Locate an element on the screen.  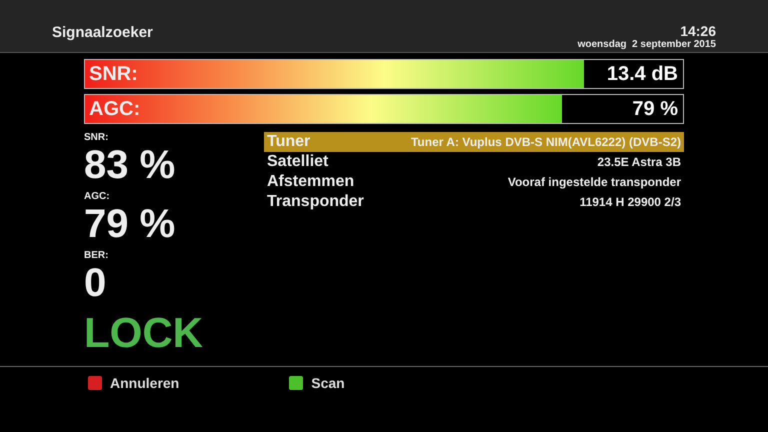
meter-label: AGC: is located at coordinates (114, 109).